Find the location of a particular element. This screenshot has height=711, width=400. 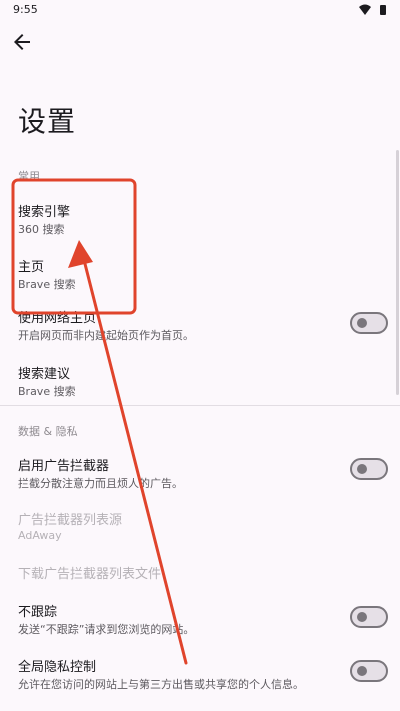

page-title: 设置 is located at coordinates (47, 121).